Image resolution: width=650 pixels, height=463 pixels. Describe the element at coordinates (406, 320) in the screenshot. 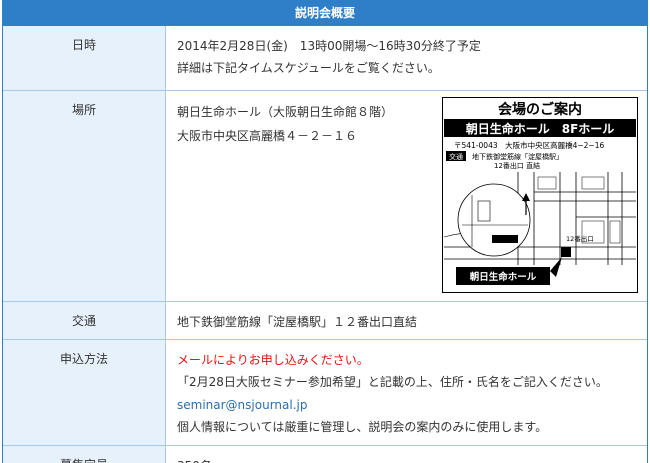

I see `access-value: 地下鉄御堂筋線「淀屋橋駅」１２番出口直結` at that location.